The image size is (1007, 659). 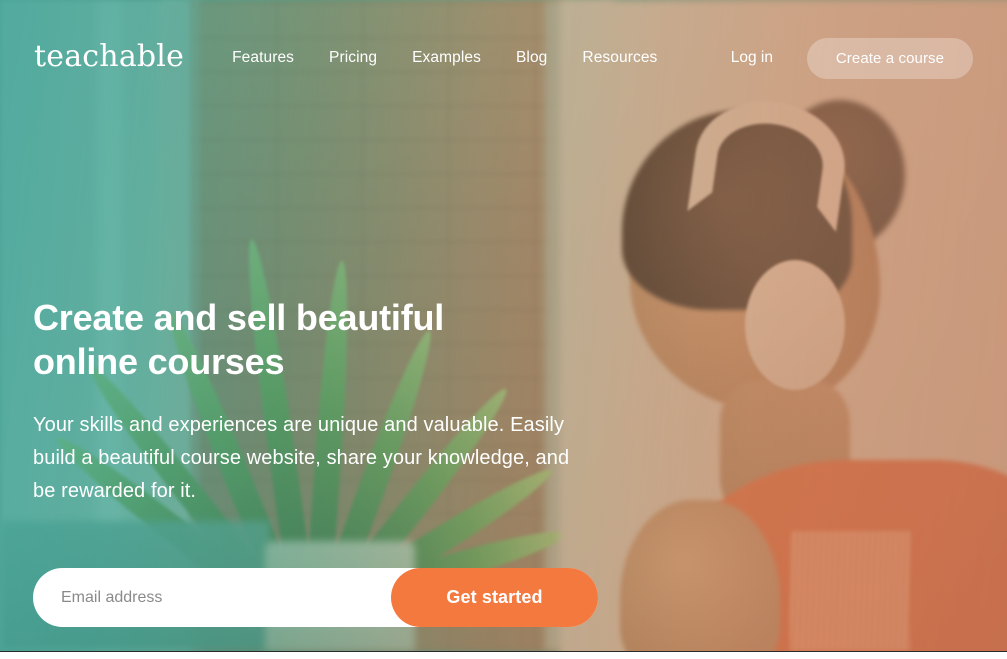 I want to click on logo: teachable, so click(x=109, y=56).